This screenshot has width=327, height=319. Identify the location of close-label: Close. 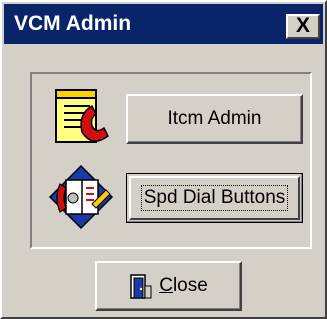
(183, 286).